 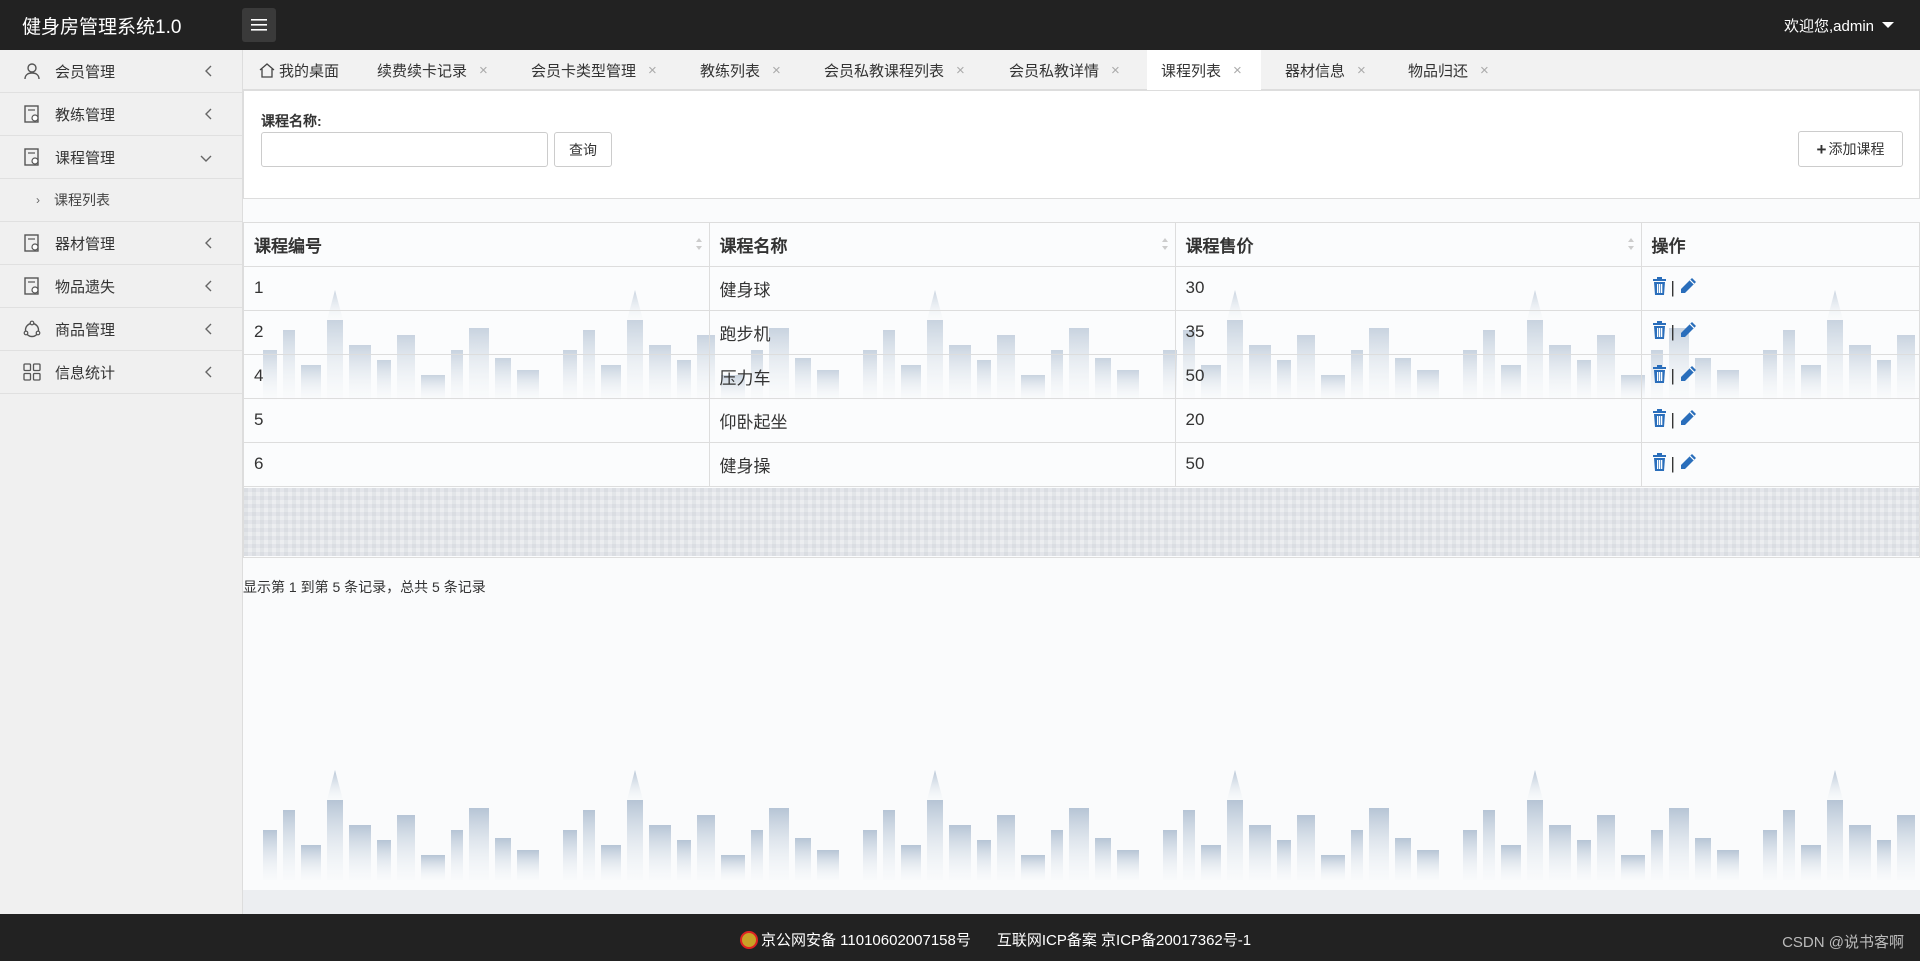 What do you see at coordinates (85, 287) in the screenshot?
I see `sidebar-item-label: 物品遗失` at bounding box center [85, 287].